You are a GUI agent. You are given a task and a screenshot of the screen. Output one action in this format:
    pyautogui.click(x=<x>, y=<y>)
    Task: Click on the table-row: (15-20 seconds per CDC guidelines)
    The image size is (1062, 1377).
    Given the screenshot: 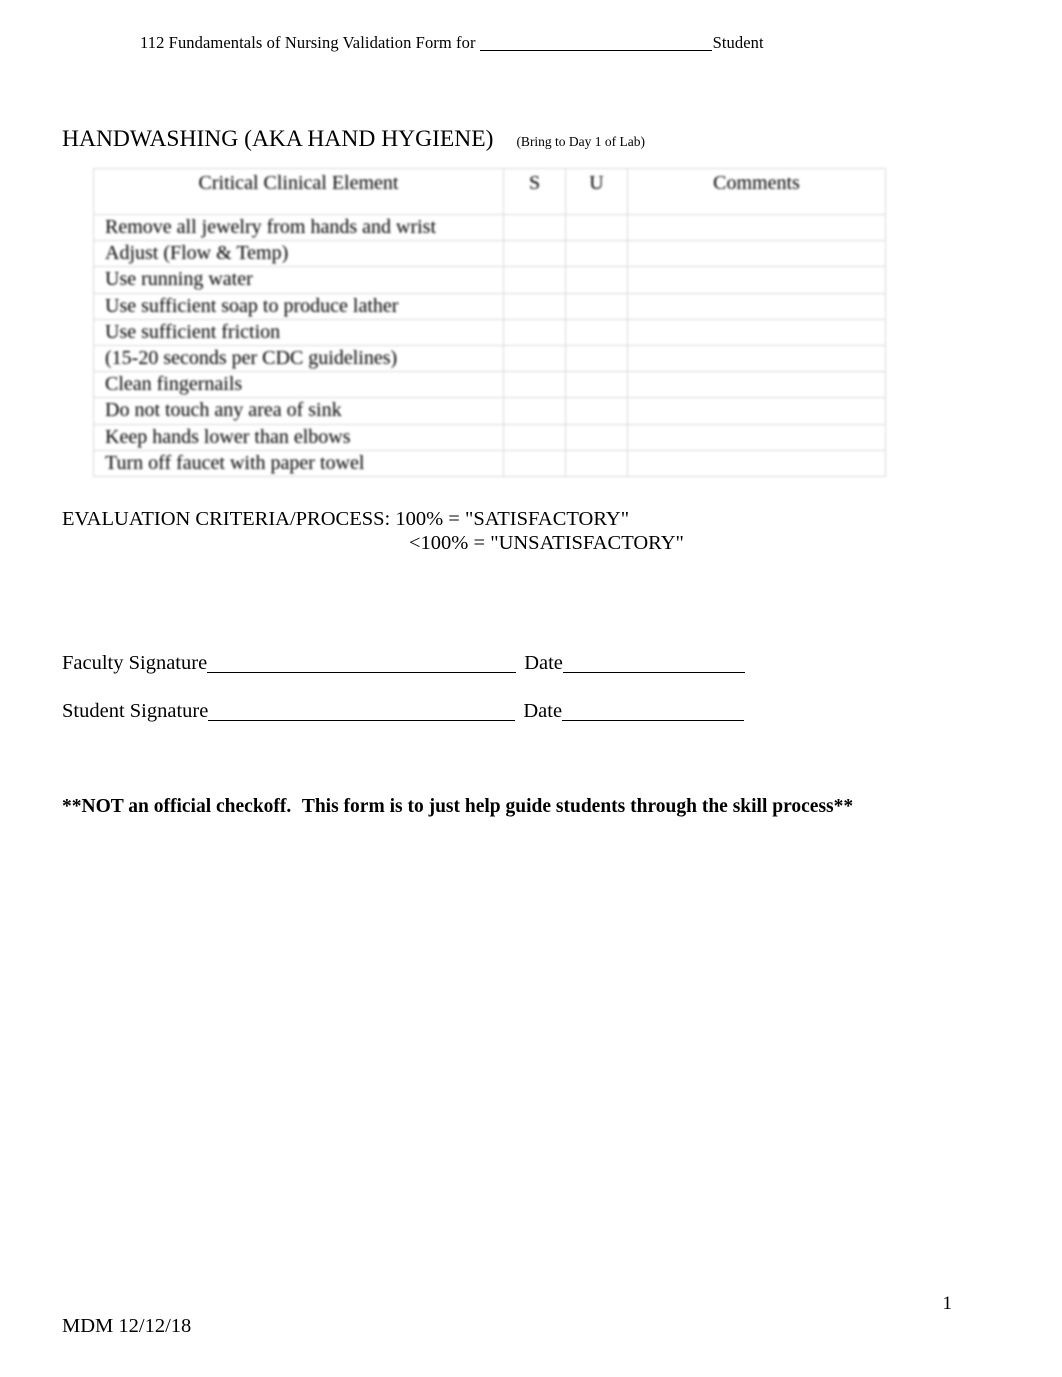 What is the action you would take?
    pyautogui.click(x=489, y=358)
    